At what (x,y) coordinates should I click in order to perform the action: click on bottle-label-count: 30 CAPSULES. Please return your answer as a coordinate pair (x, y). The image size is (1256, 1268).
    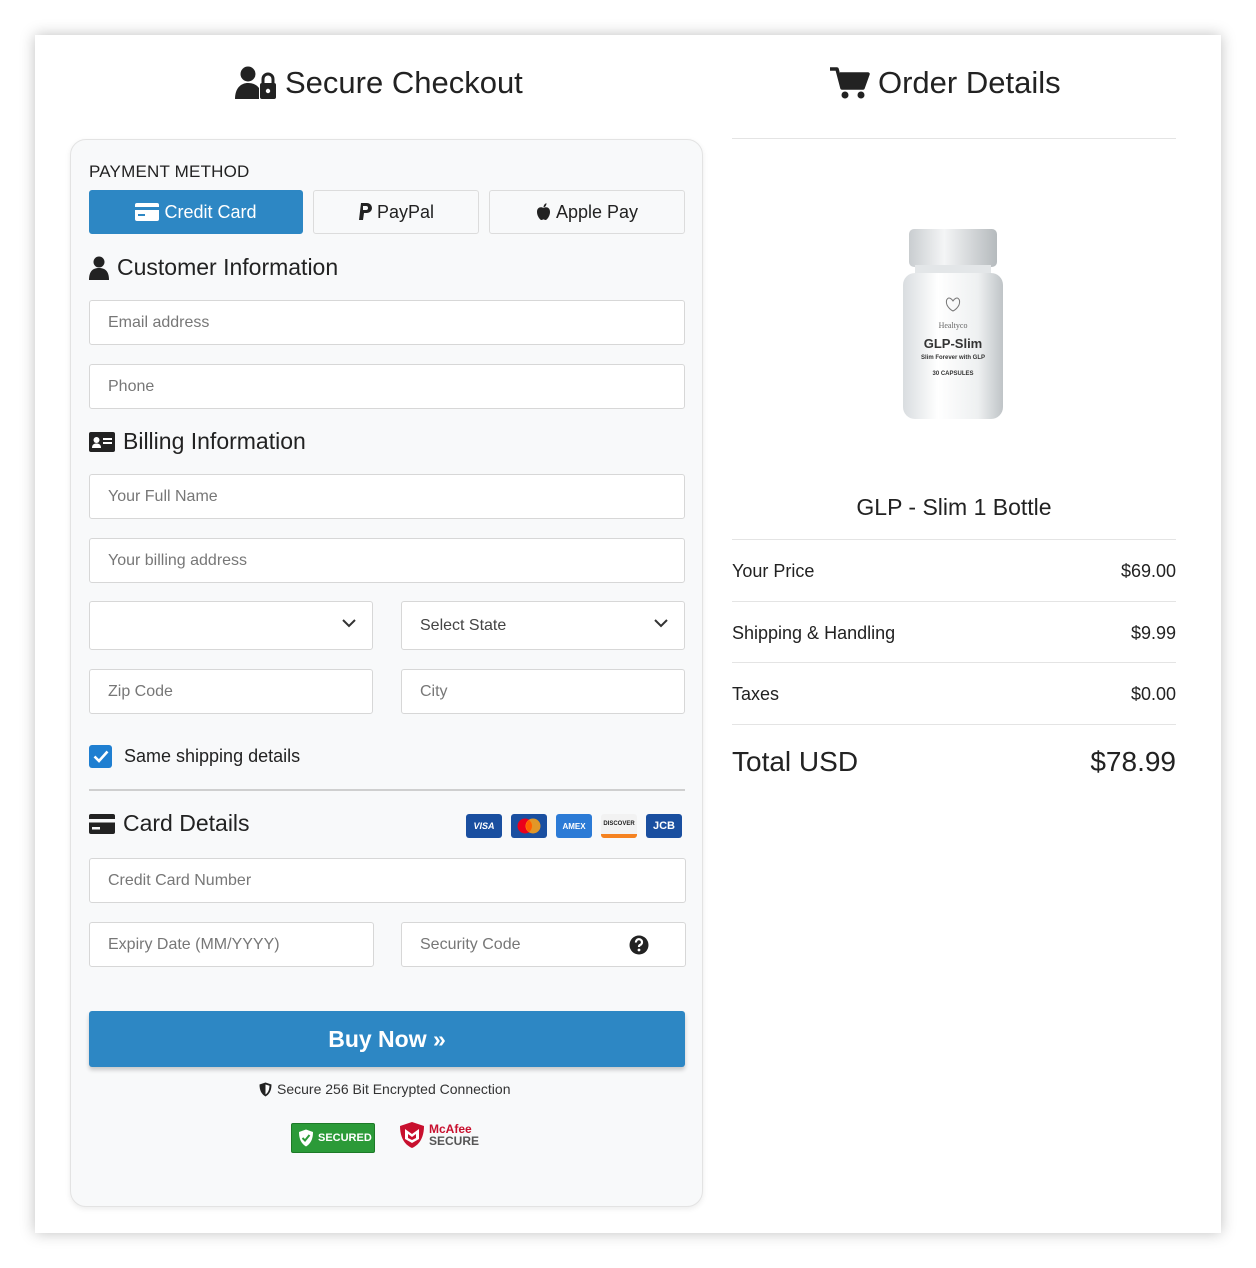
    Looking at the image, I should click on (953, 374).